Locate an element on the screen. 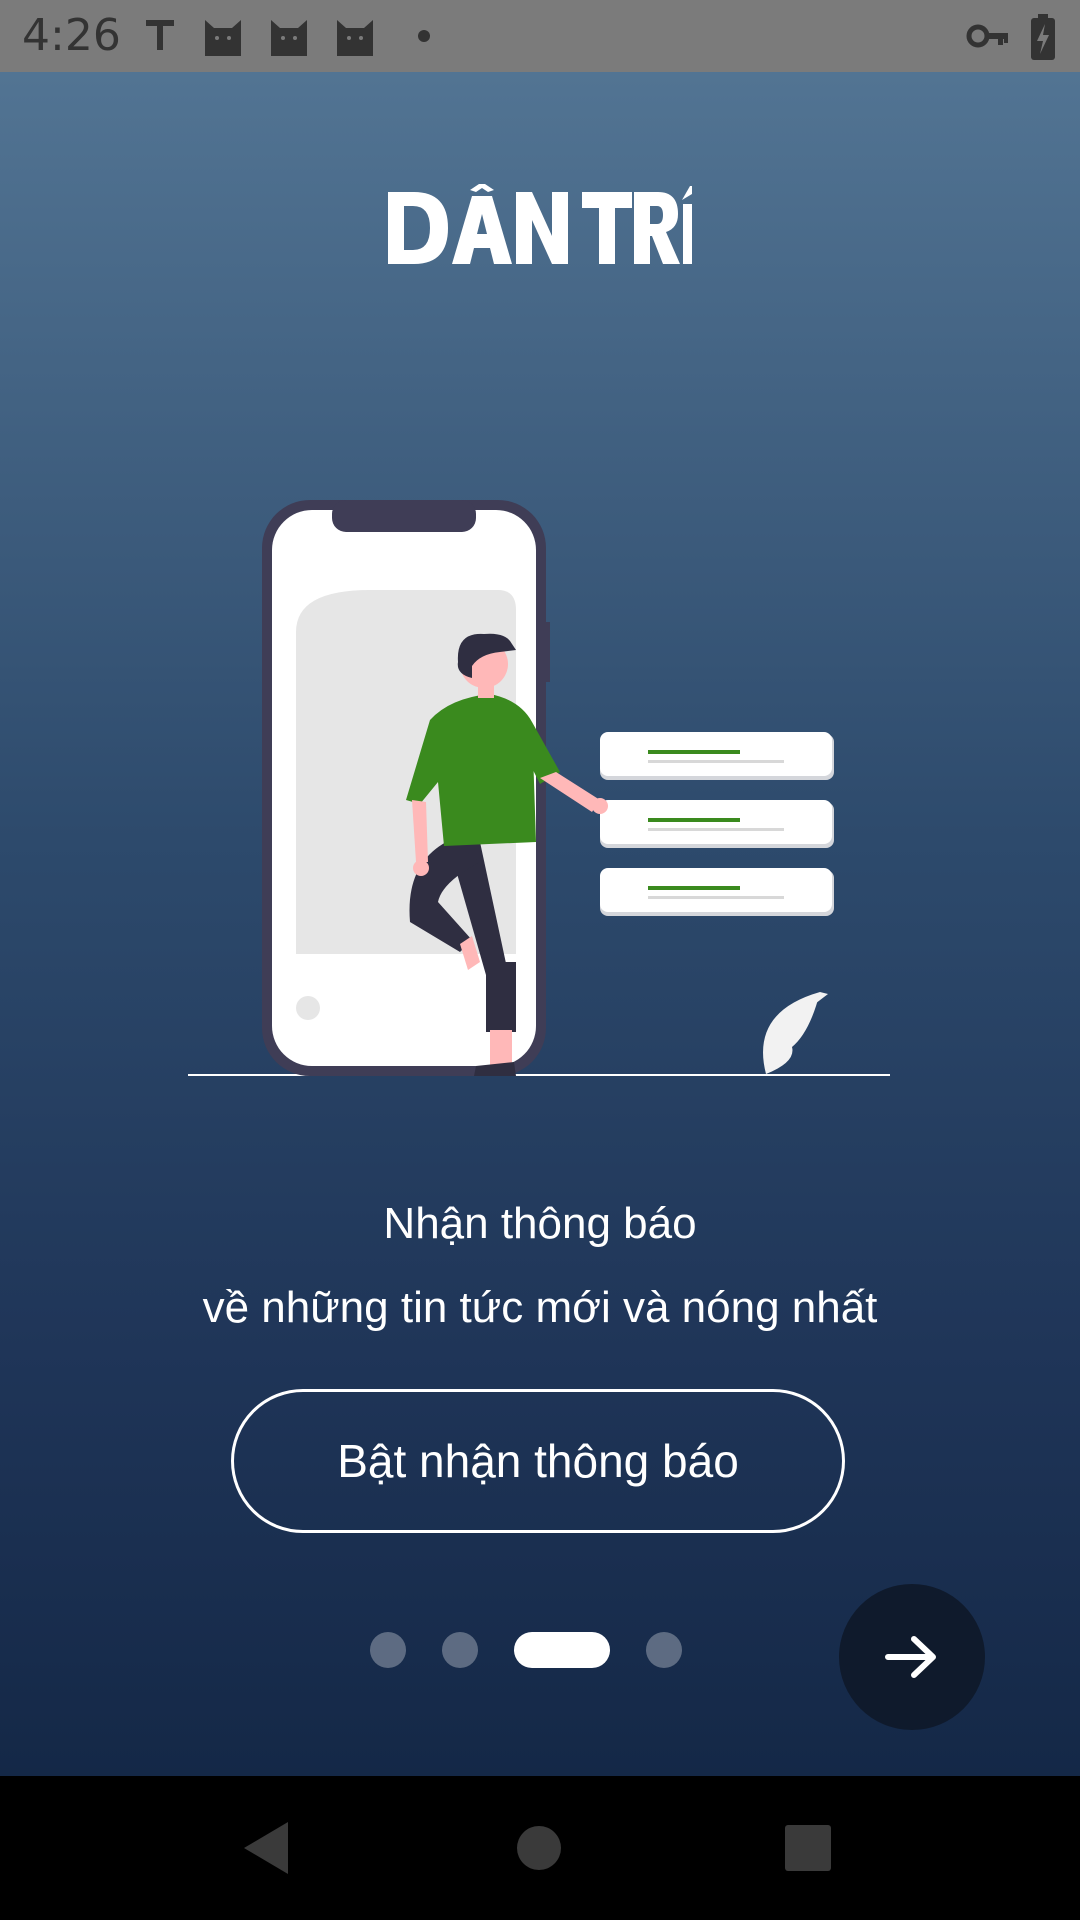 This screenshot has height=1920, width=1080. arrow-right-icon is located at coordinates (910, 1657).